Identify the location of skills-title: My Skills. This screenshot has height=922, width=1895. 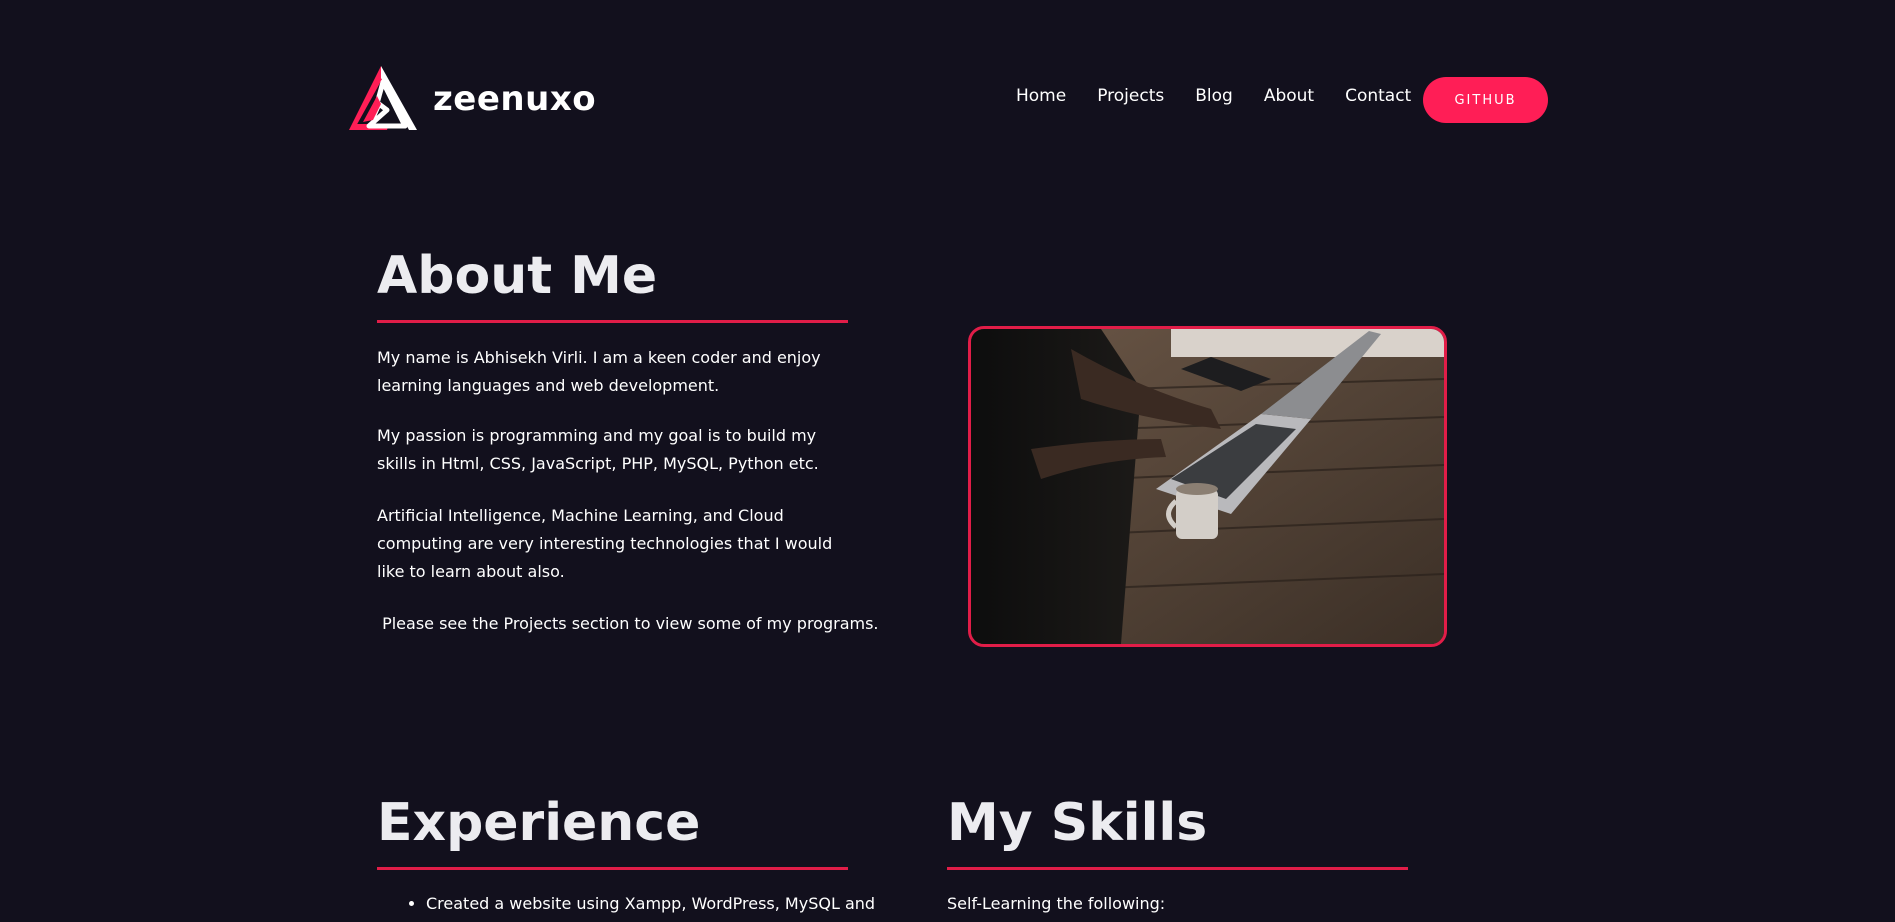
(1077, 823).